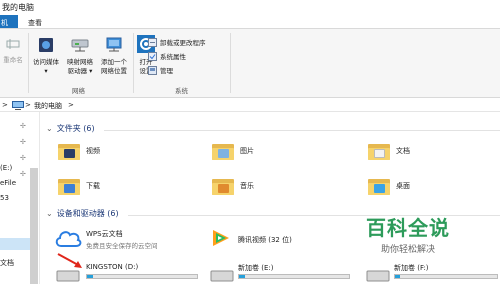  I want to click on nav-item-e-drive: (E:), so click(6, 168).